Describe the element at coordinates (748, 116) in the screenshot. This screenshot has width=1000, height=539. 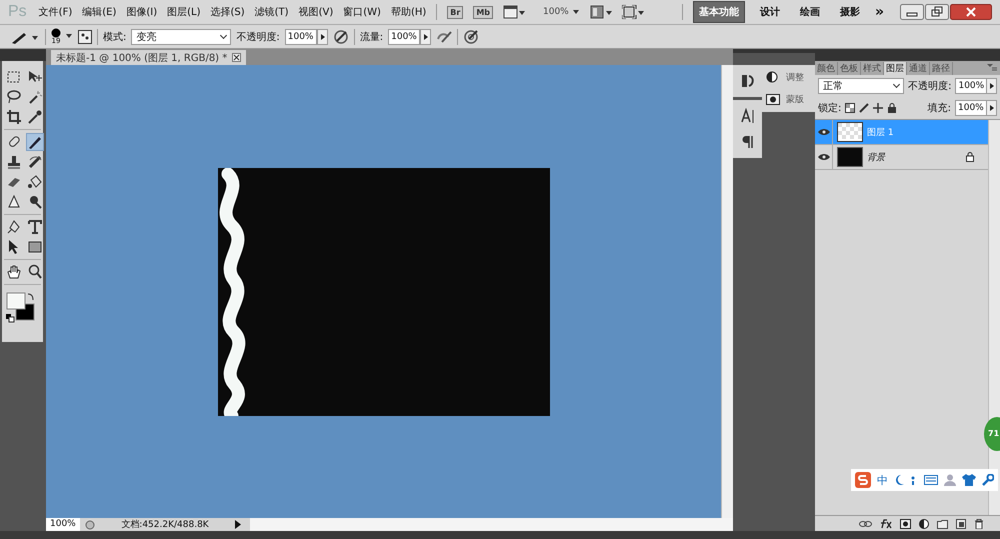
I see `character-panel-icon` at that location.